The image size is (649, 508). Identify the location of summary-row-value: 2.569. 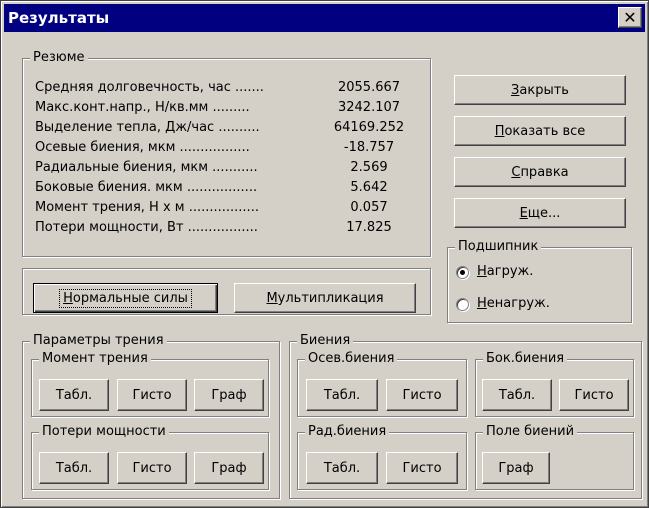
(369, 167).